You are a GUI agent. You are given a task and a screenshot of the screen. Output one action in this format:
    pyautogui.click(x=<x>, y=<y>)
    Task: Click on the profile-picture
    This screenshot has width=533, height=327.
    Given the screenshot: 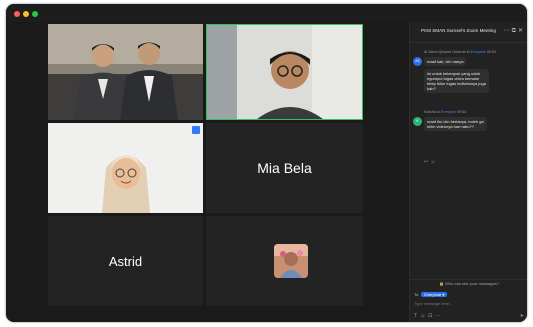 What is the action you would take?
    pyautogui.click(x=291, y=261)
    